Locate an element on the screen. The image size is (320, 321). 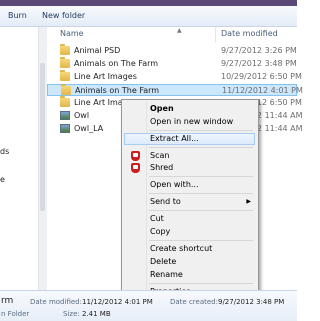
size-value: 2.41 MB is located at coordinates (96, 314).